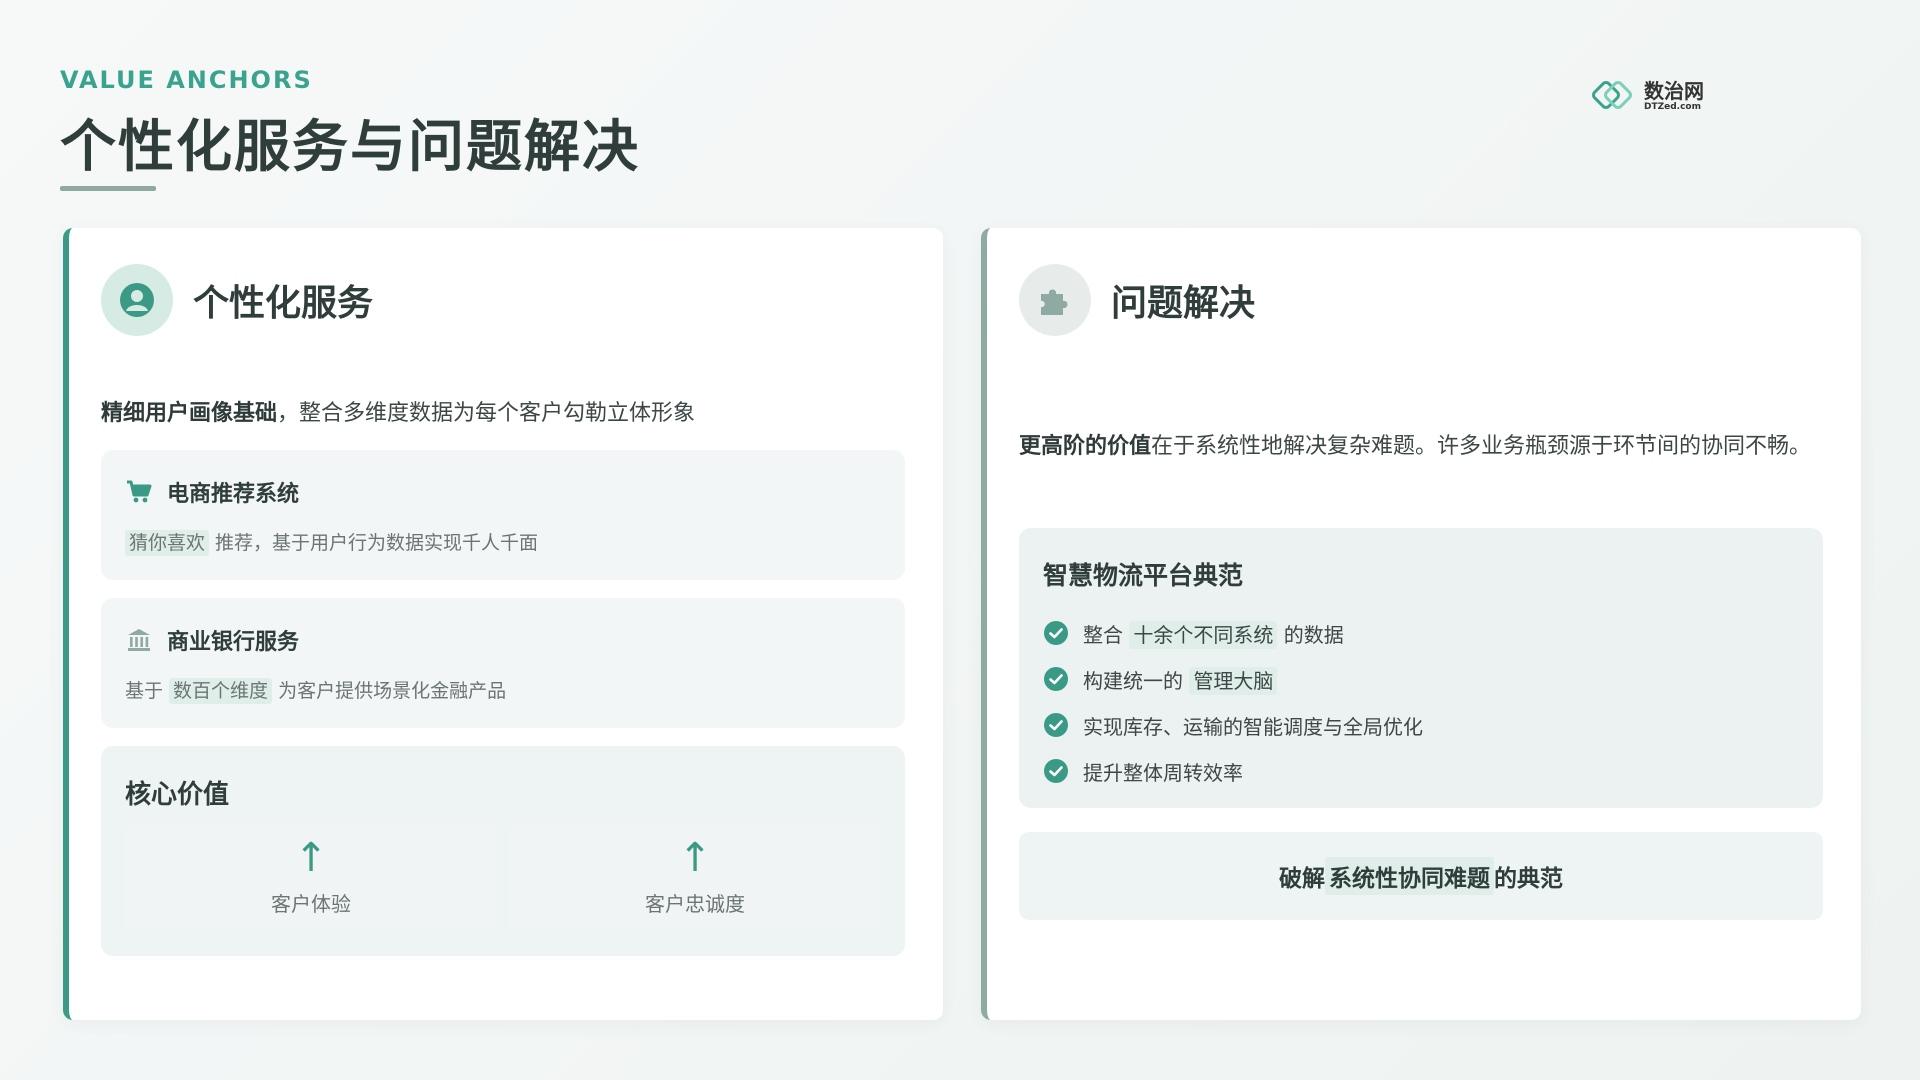  What do you see at coordinates (139, 491) in the screenshot?
I see `shopping-cart-icon` at bounding box center [139, 491].